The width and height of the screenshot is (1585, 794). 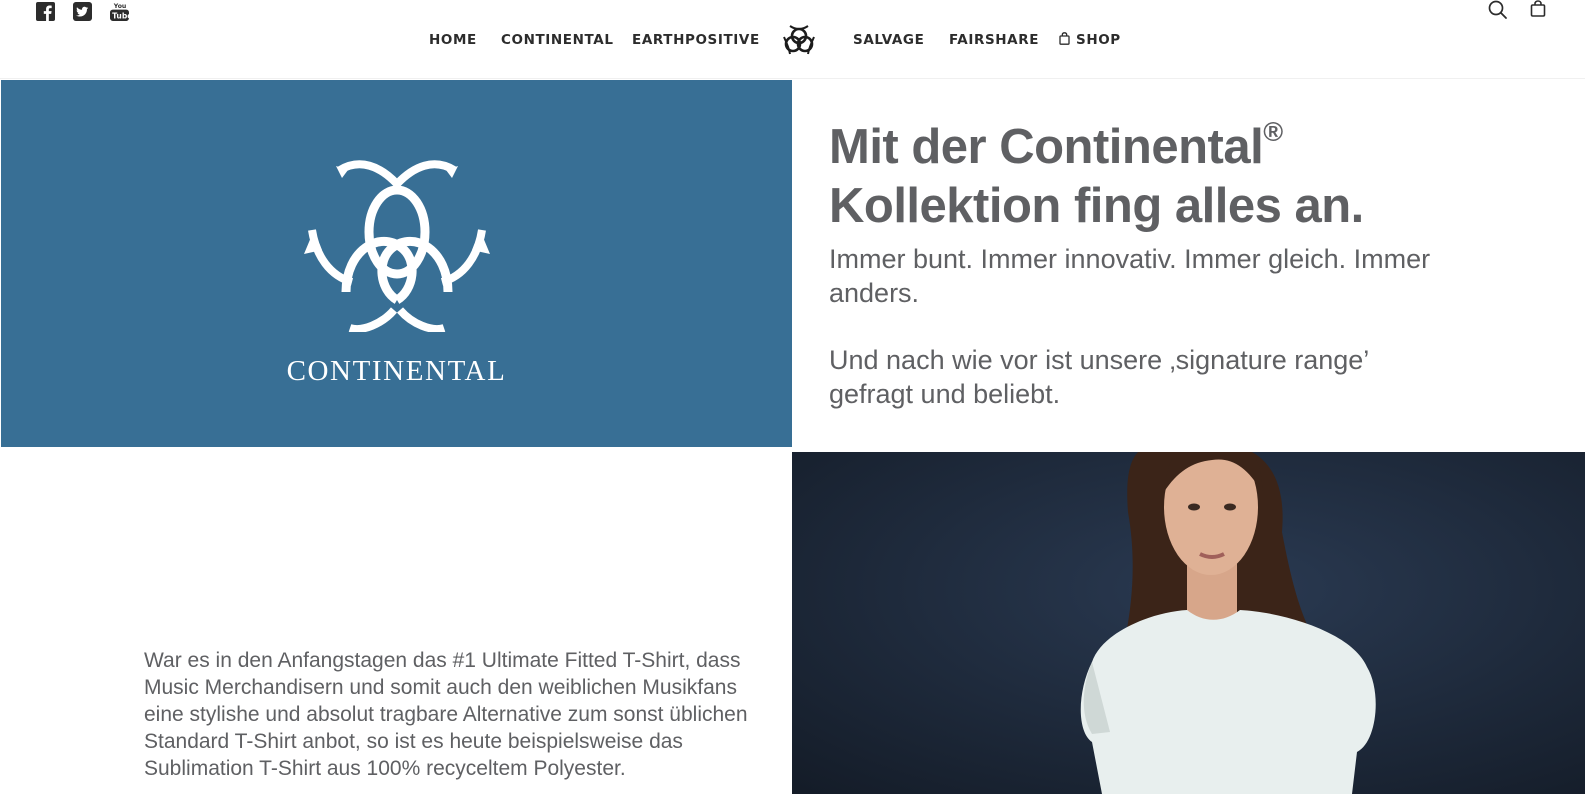 What do you see at coordinates (799, 40) in the screenshot?
I see `logo-icon` at bounding box center [799, 40].